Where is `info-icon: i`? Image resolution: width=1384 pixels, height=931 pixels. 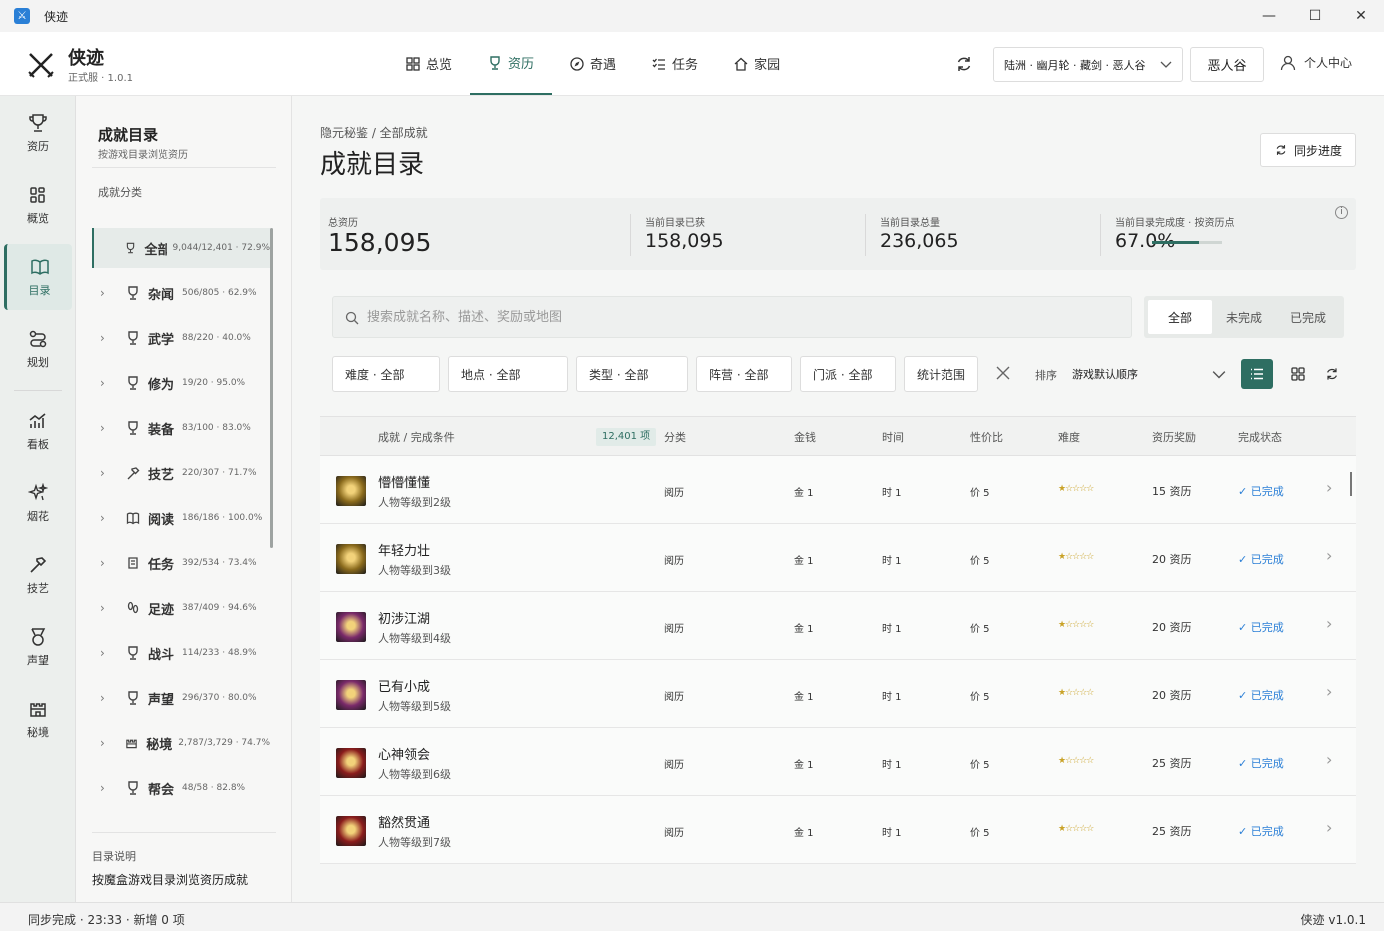 info-icon: i is located at coordinates (1341, 212).